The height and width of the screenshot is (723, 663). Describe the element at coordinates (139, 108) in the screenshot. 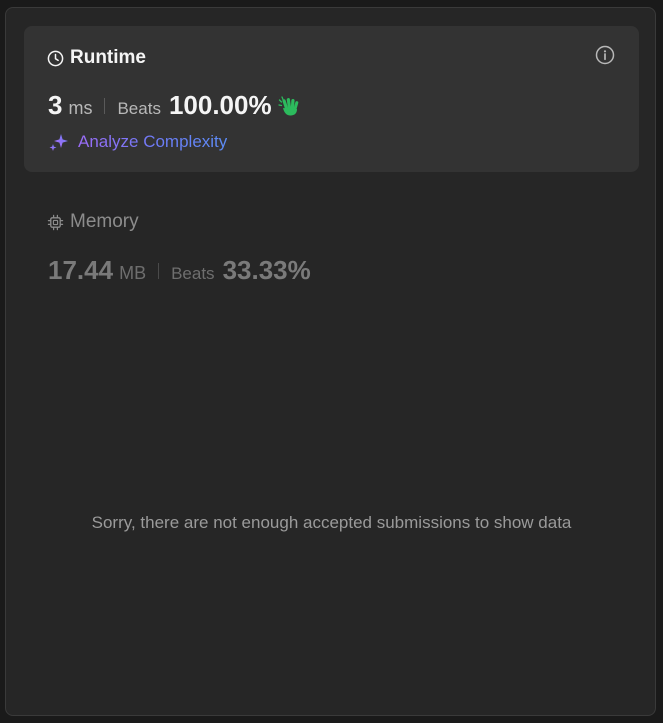

I see `runtime-beats-label: Beats` at that location.